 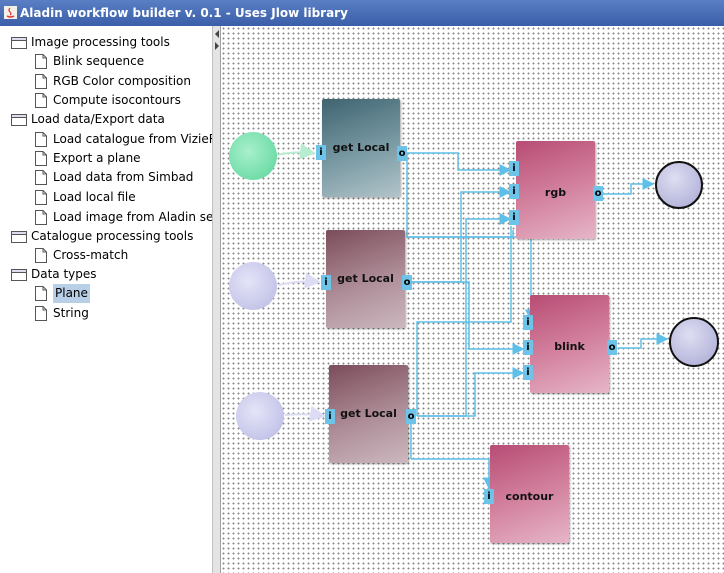 I want to click on node-label: contour, so click(x=529, y=496).